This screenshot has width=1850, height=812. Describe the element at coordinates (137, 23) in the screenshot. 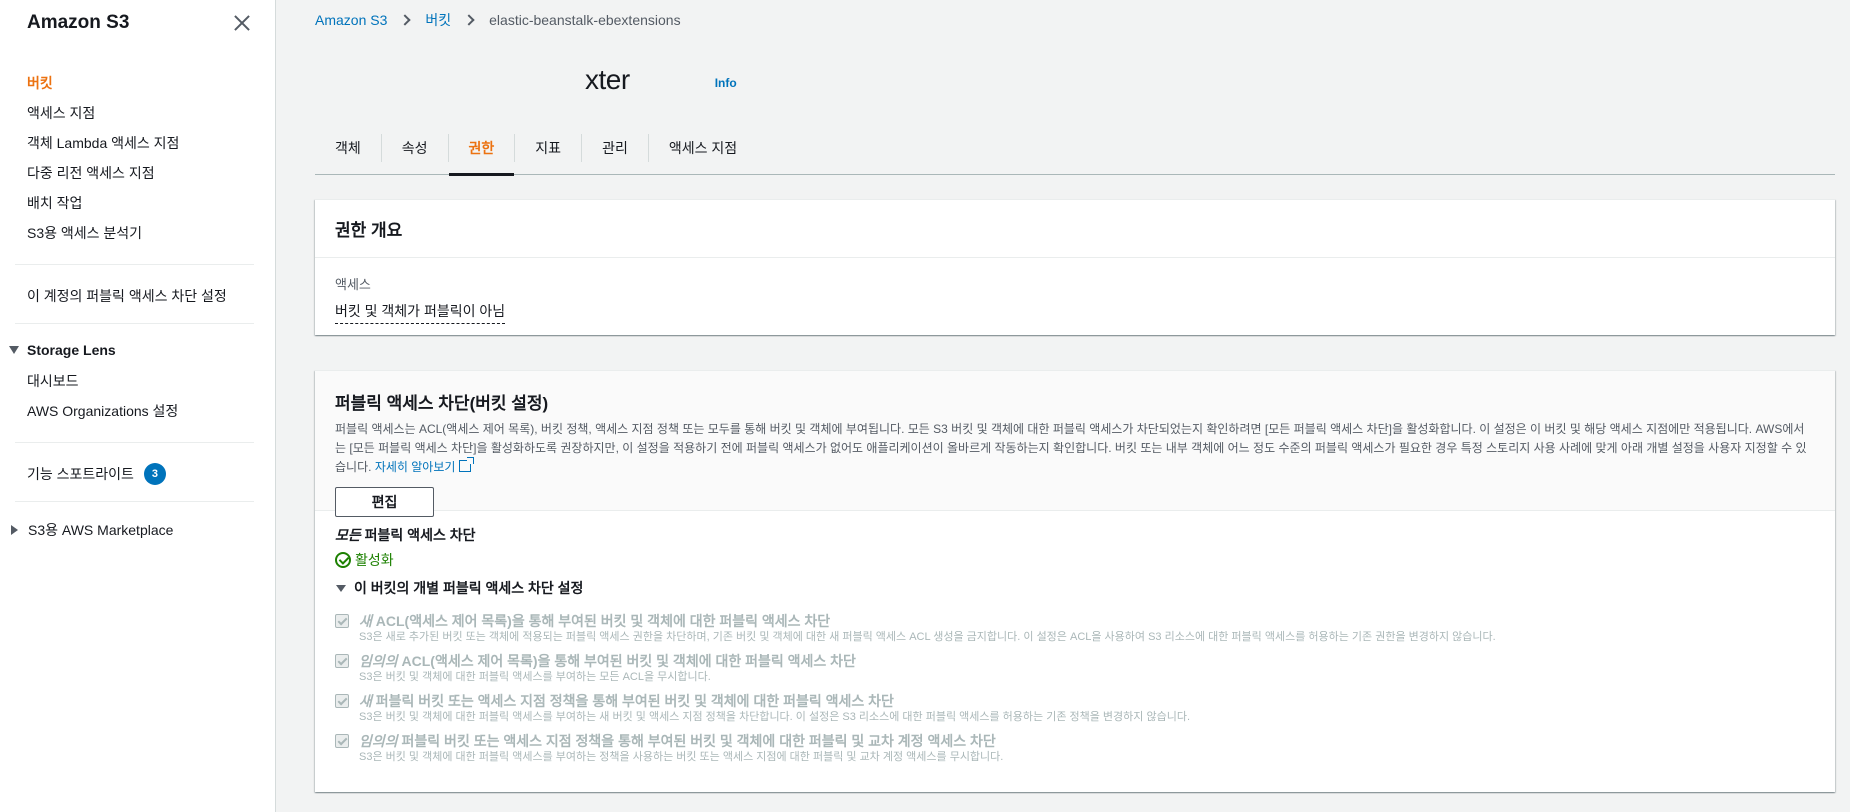

I see `sidebar-header: Amazon S3` at that location.